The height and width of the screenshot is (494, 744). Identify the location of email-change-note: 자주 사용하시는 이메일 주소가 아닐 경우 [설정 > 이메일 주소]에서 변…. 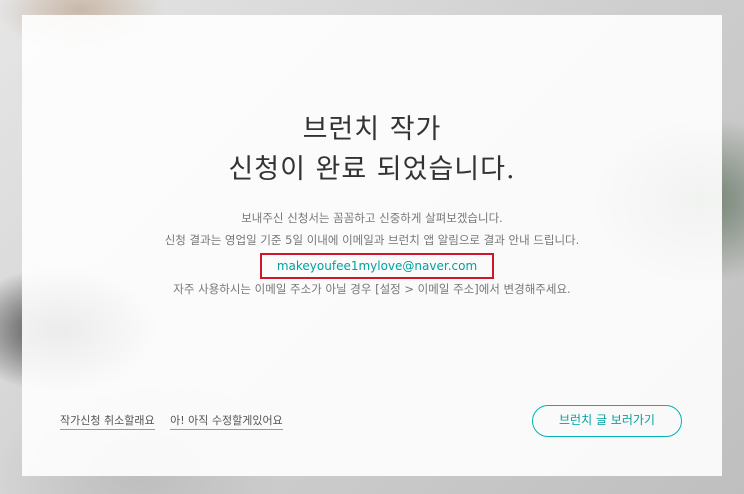
(372, 289).